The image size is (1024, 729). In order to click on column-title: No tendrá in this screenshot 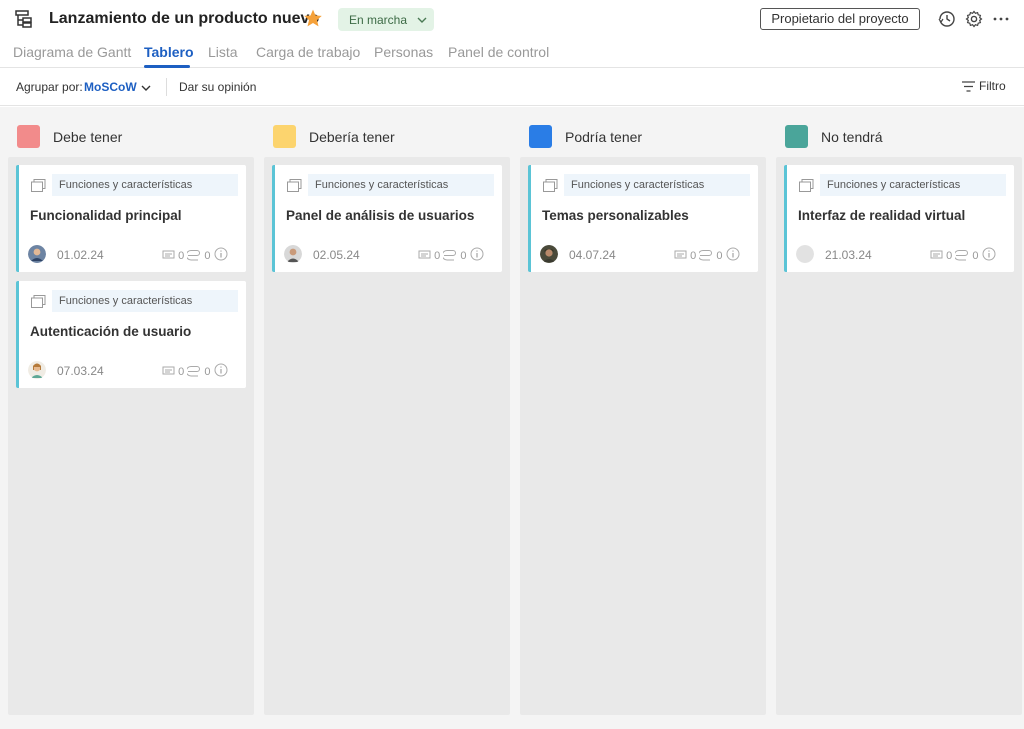, I will do `click(852, 137)`.